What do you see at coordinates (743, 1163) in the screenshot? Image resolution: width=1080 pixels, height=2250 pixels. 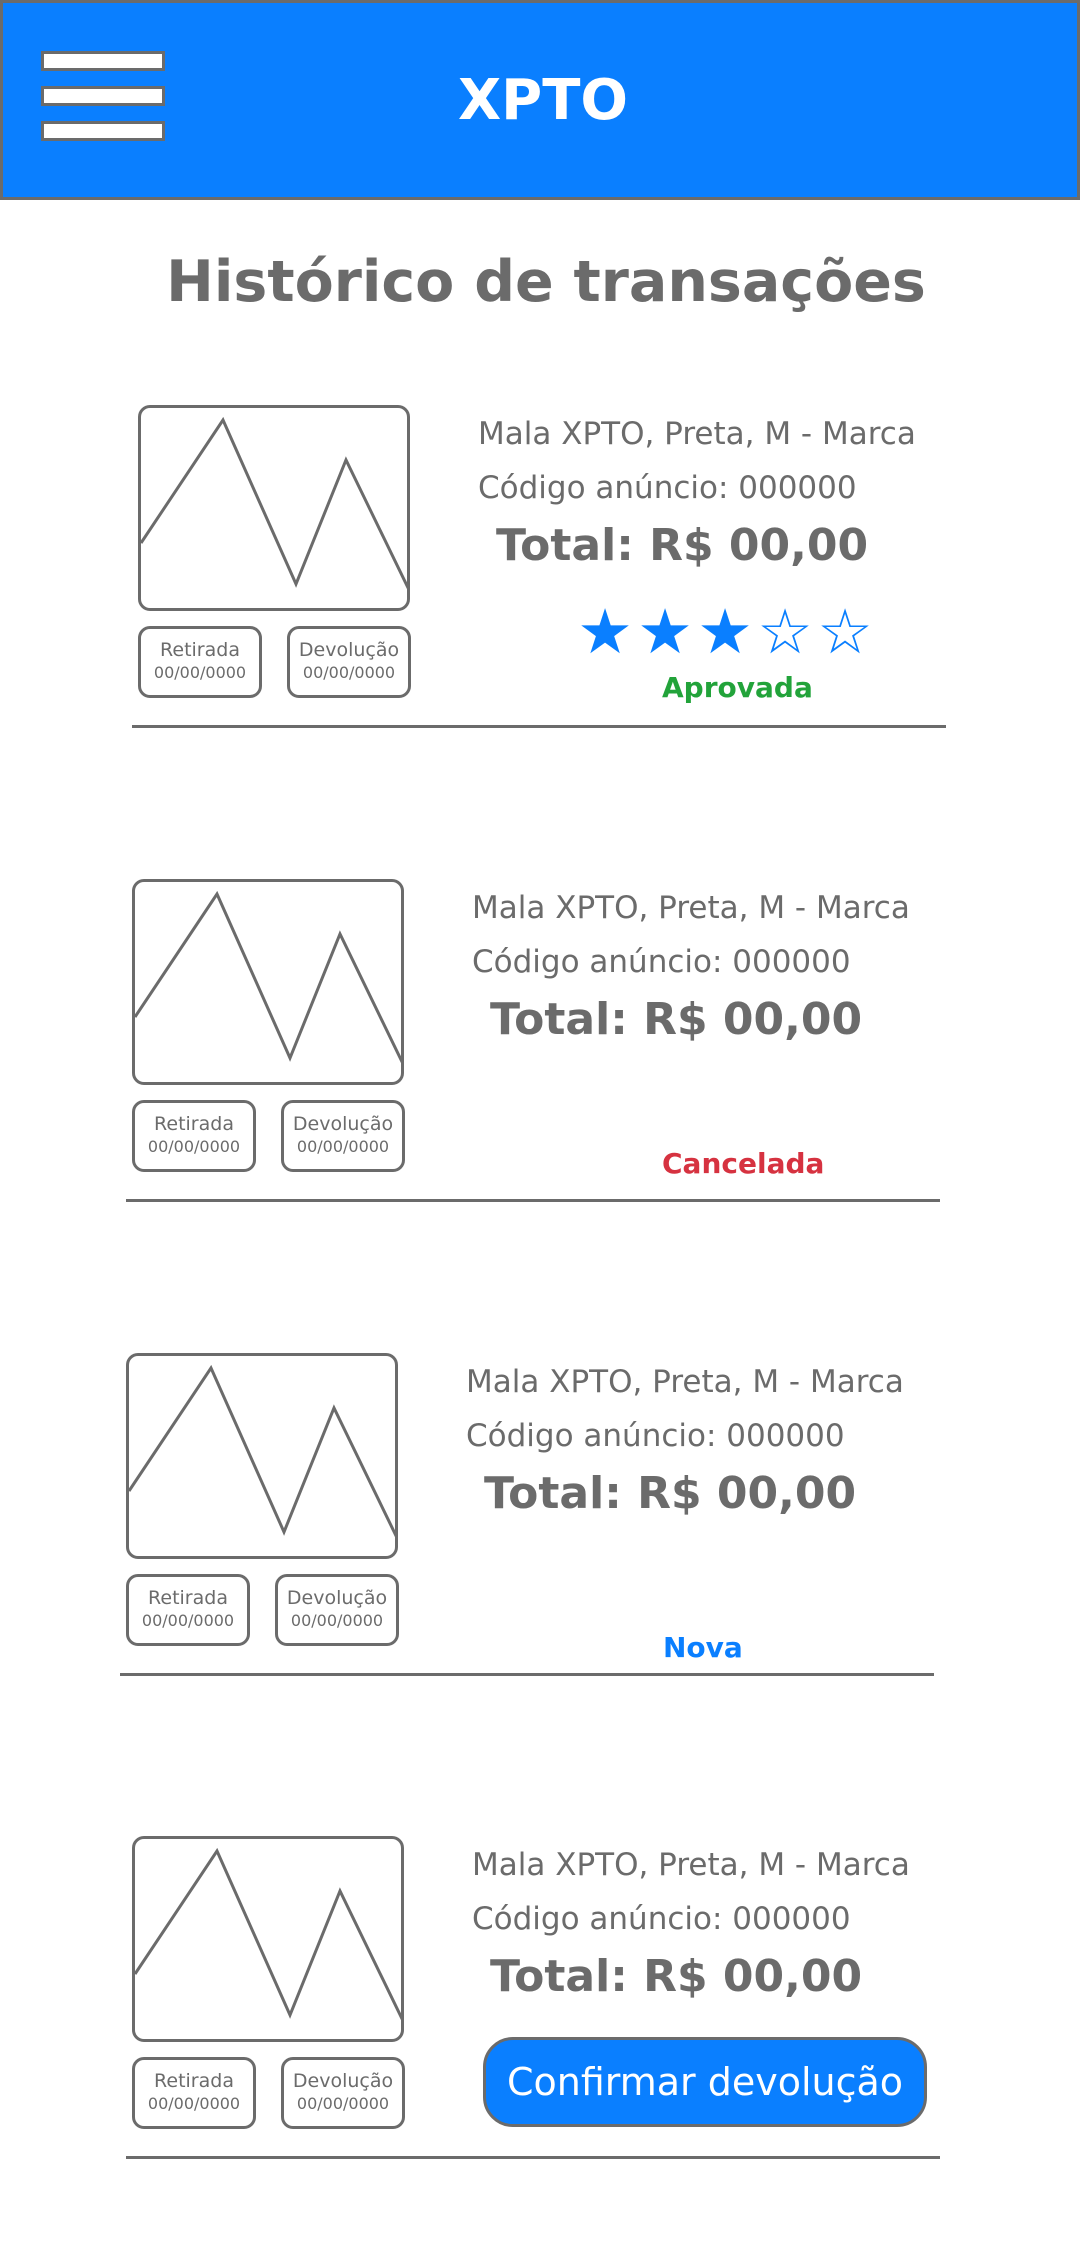 I see `status-badge: Cancelada` at bounding box center [743, 1163].